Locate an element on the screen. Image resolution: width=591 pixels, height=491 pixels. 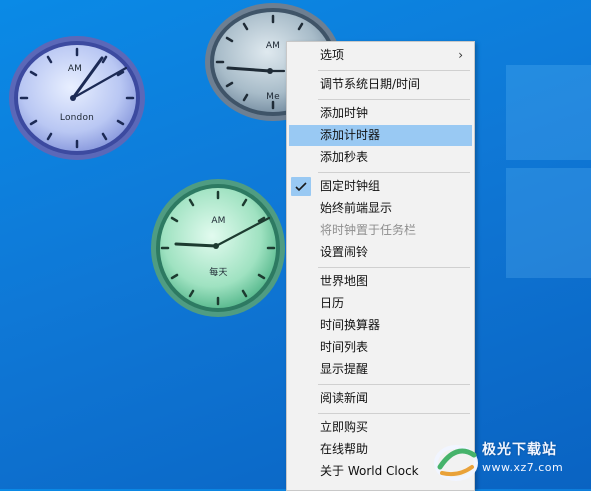
menu-item-time-list: 时间列表 is located at coordinates (380, 347).